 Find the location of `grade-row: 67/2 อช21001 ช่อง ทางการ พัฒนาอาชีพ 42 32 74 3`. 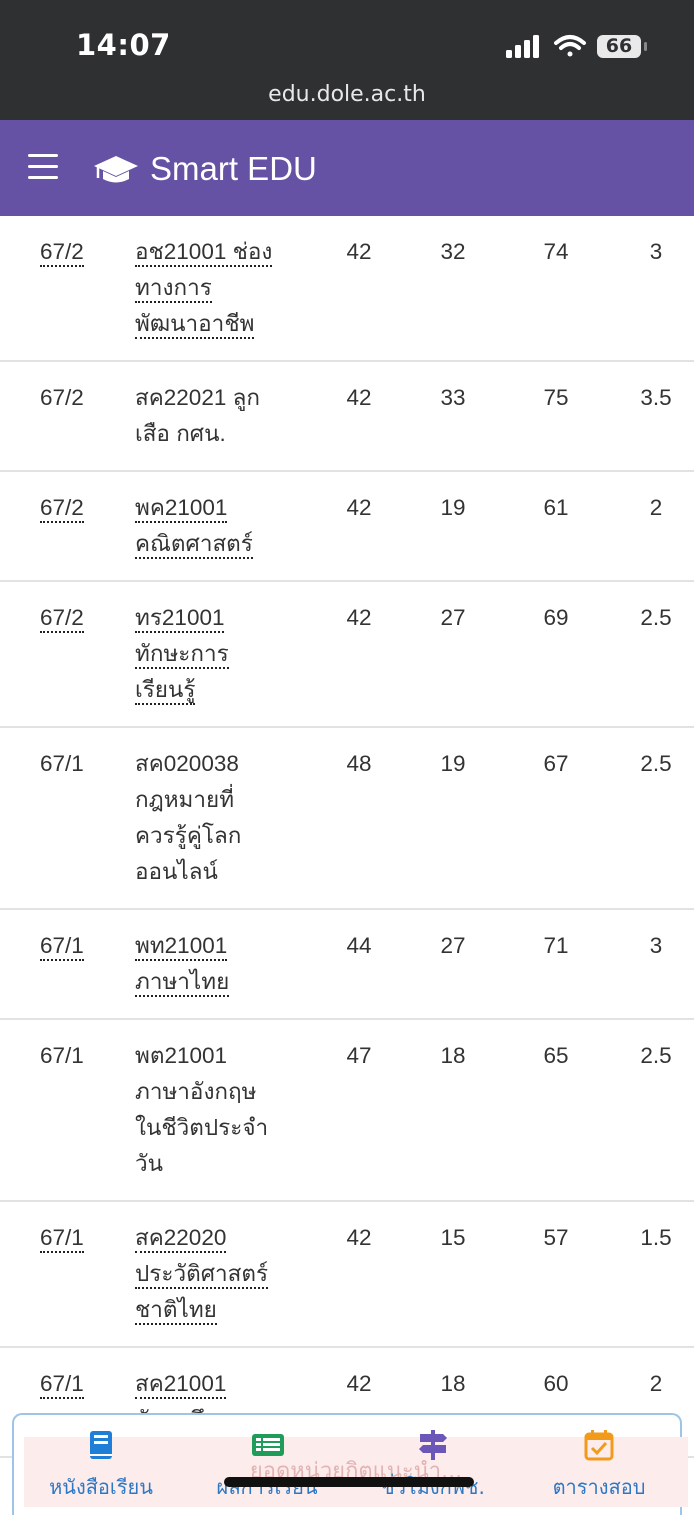

grade-row: 67/2 อช21001 ช่อง ทางการ พัฒนาอาชีพ 42 32 74 3 is located at coordinates (347, 289).